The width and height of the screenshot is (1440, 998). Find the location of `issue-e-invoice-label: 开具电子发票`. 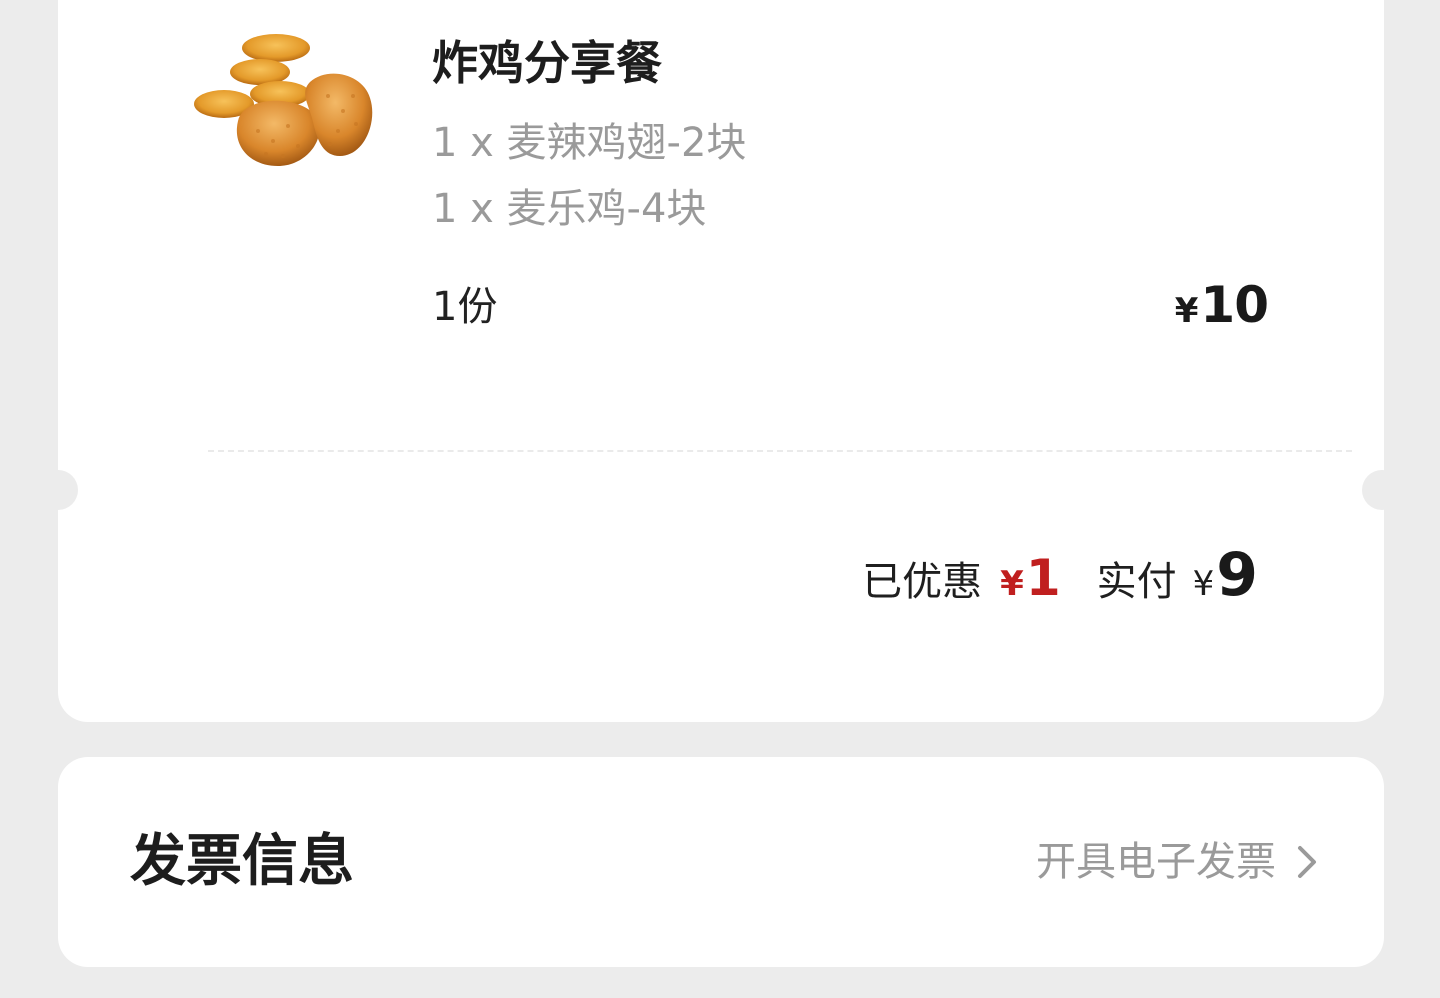

issue-e-invoice-label: 开具电子发票 is located at coordinates (1156, 862).